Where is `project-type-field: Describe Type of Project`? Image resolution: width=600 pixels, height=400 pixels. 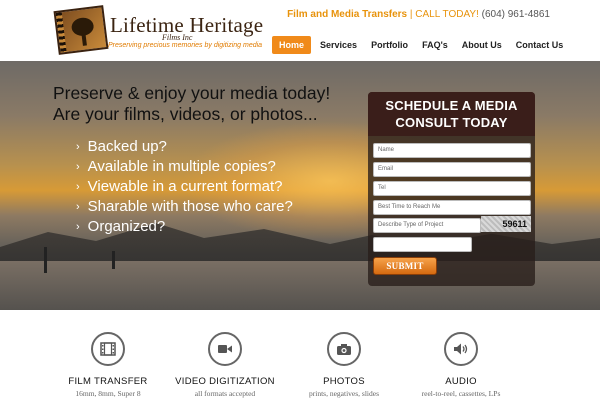
project-type-field: Describe Type of Project is located at coordinates (427, 225).